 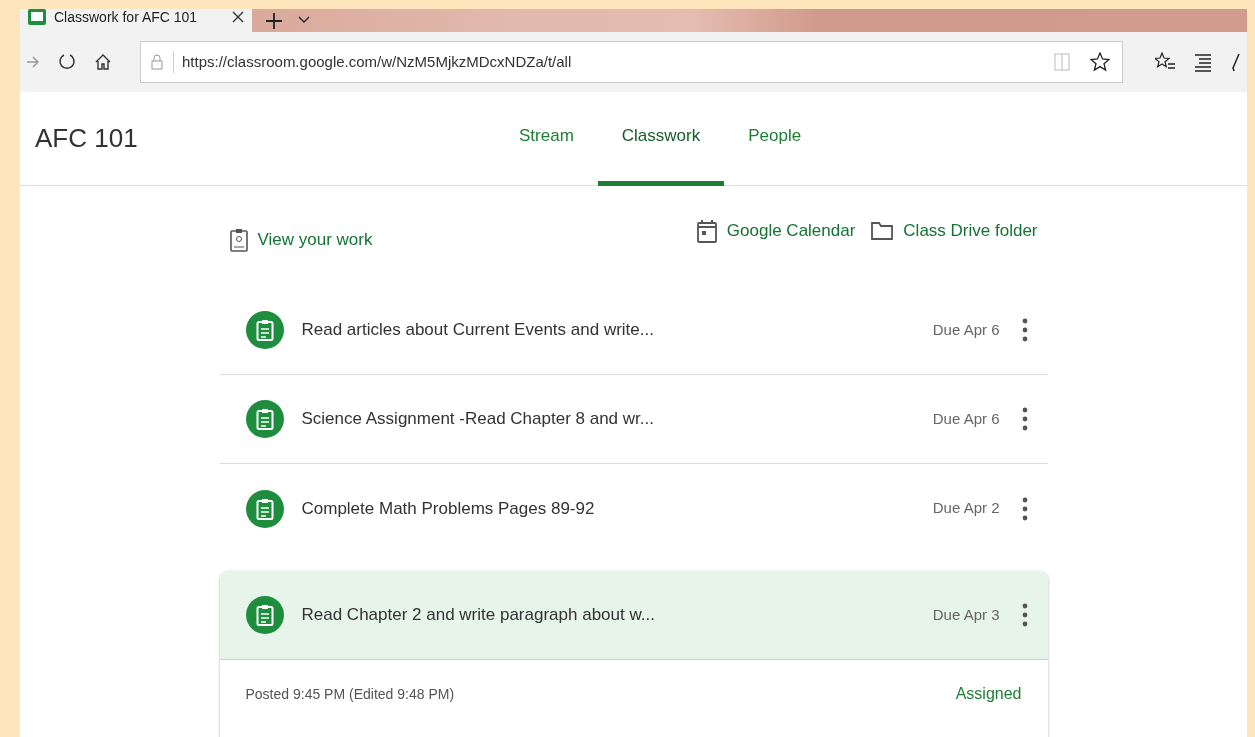 What do you see at coordinates (882, 231) in the screenshot?
I see `folder-icon` at bounding box center [882, 231].